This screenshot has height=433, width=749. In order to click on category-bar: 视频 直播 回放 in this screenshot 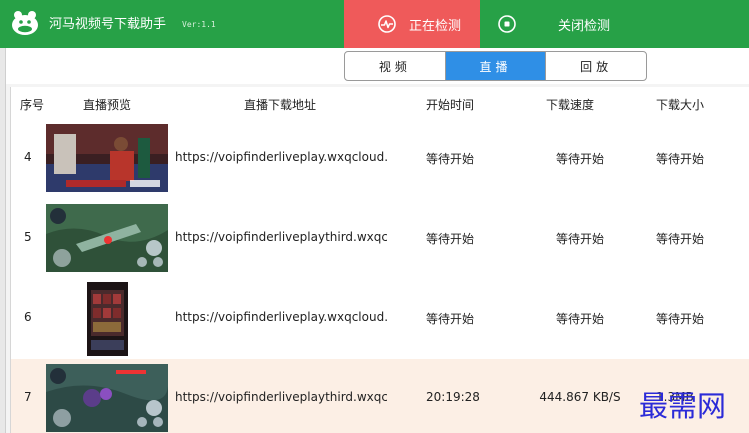, I will do `click(377, 66)`.